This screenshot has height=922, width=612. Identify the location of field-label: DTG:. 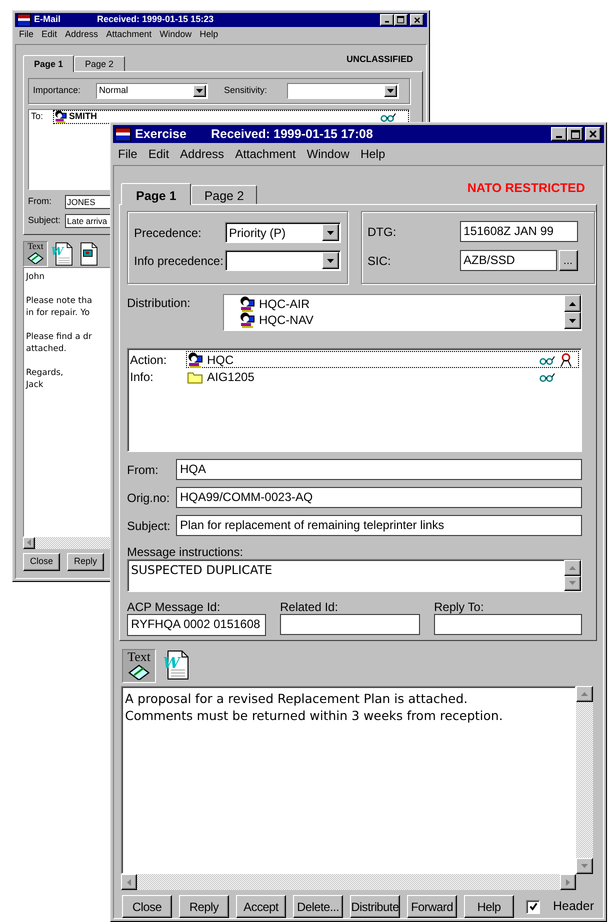
(383, 232).